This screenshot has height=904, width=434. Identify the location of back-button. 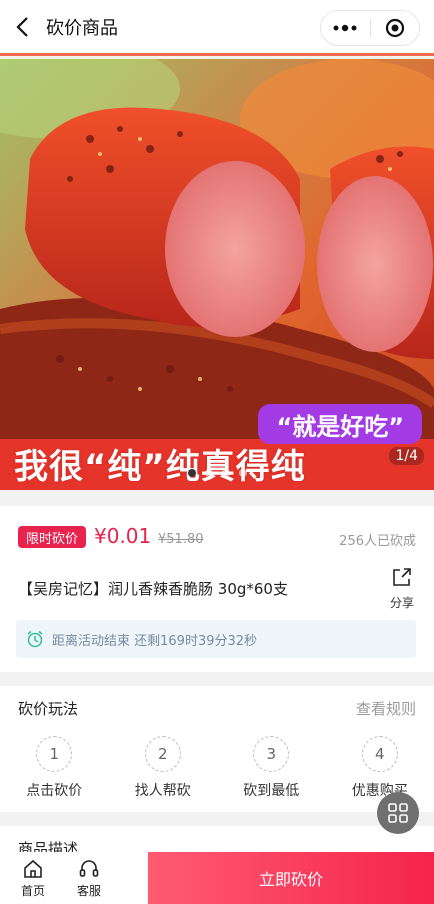
(23, 27).